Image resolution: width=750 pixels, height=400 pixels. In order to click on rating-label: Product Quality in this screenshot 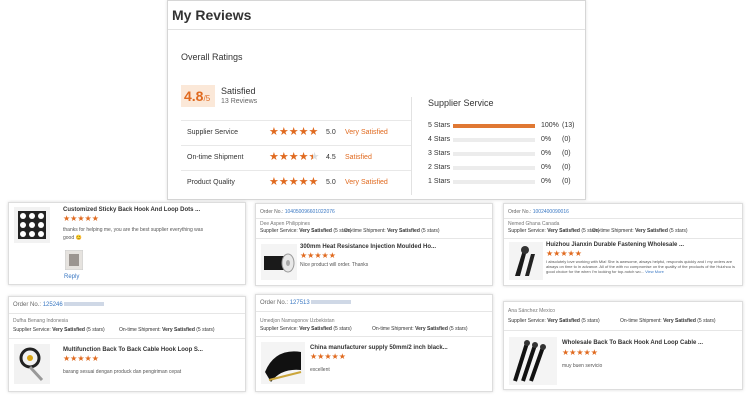, I will do `click(211, 182)`.